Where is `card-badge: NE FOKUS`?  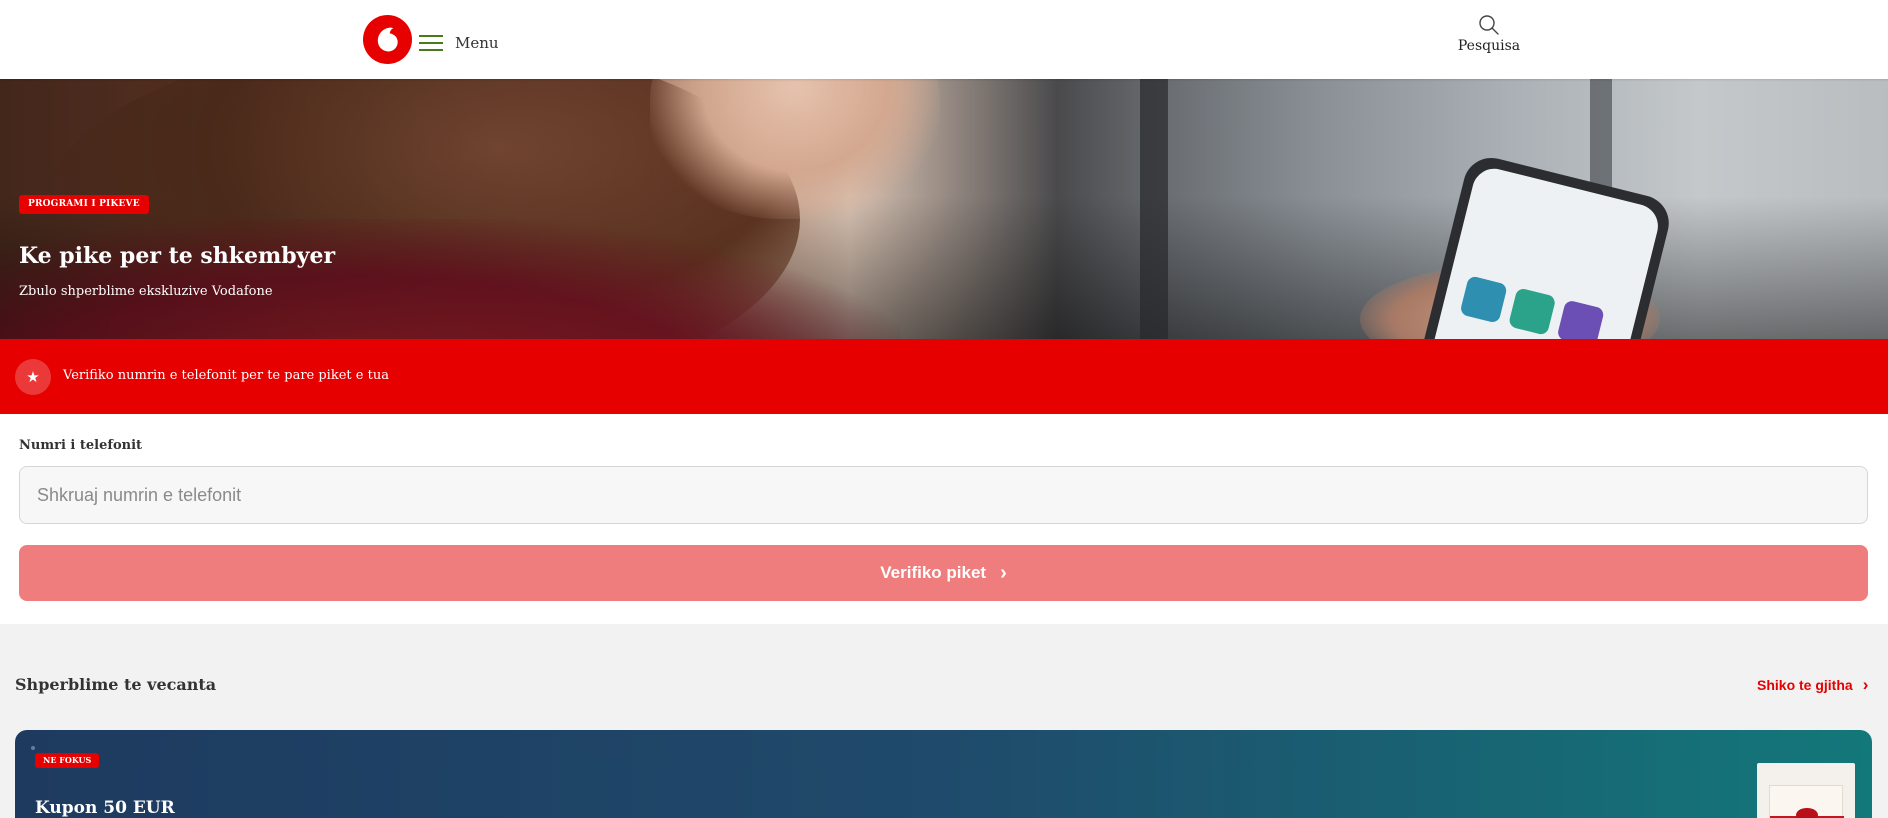
card-badge: NE FOKUS is located at coordinates (67, 760).